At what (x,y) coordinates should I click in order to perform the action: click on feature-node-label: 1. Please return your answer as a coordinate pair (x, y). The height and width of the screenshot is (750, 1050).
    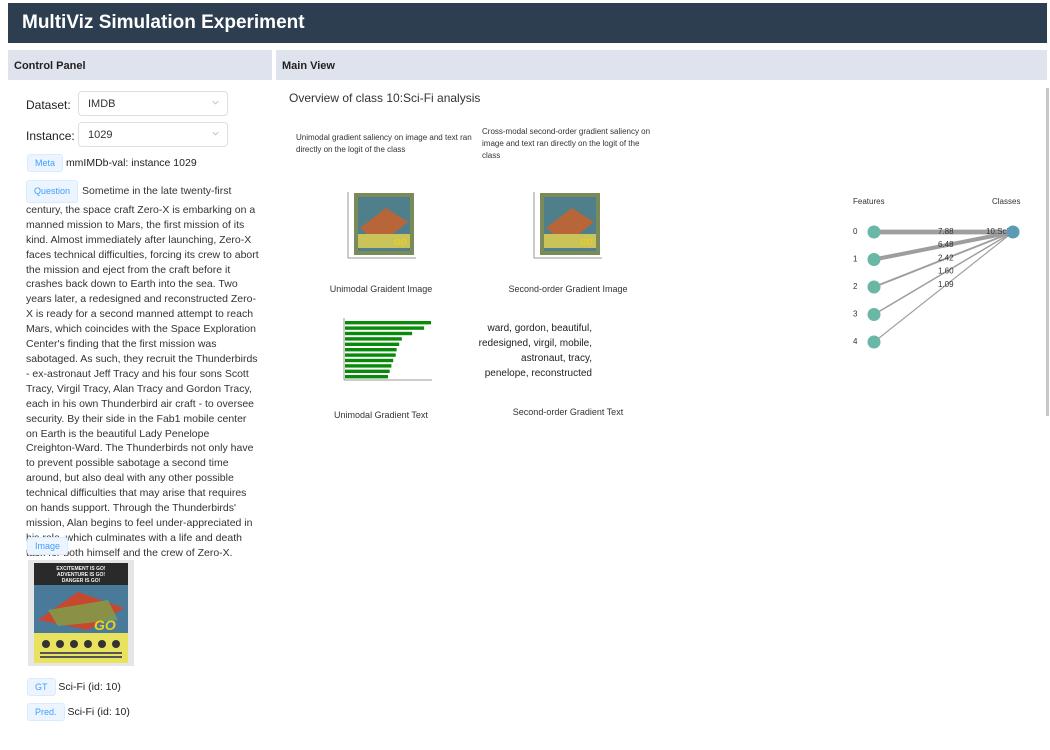
    Looking at the image, I should click on (855, 259).